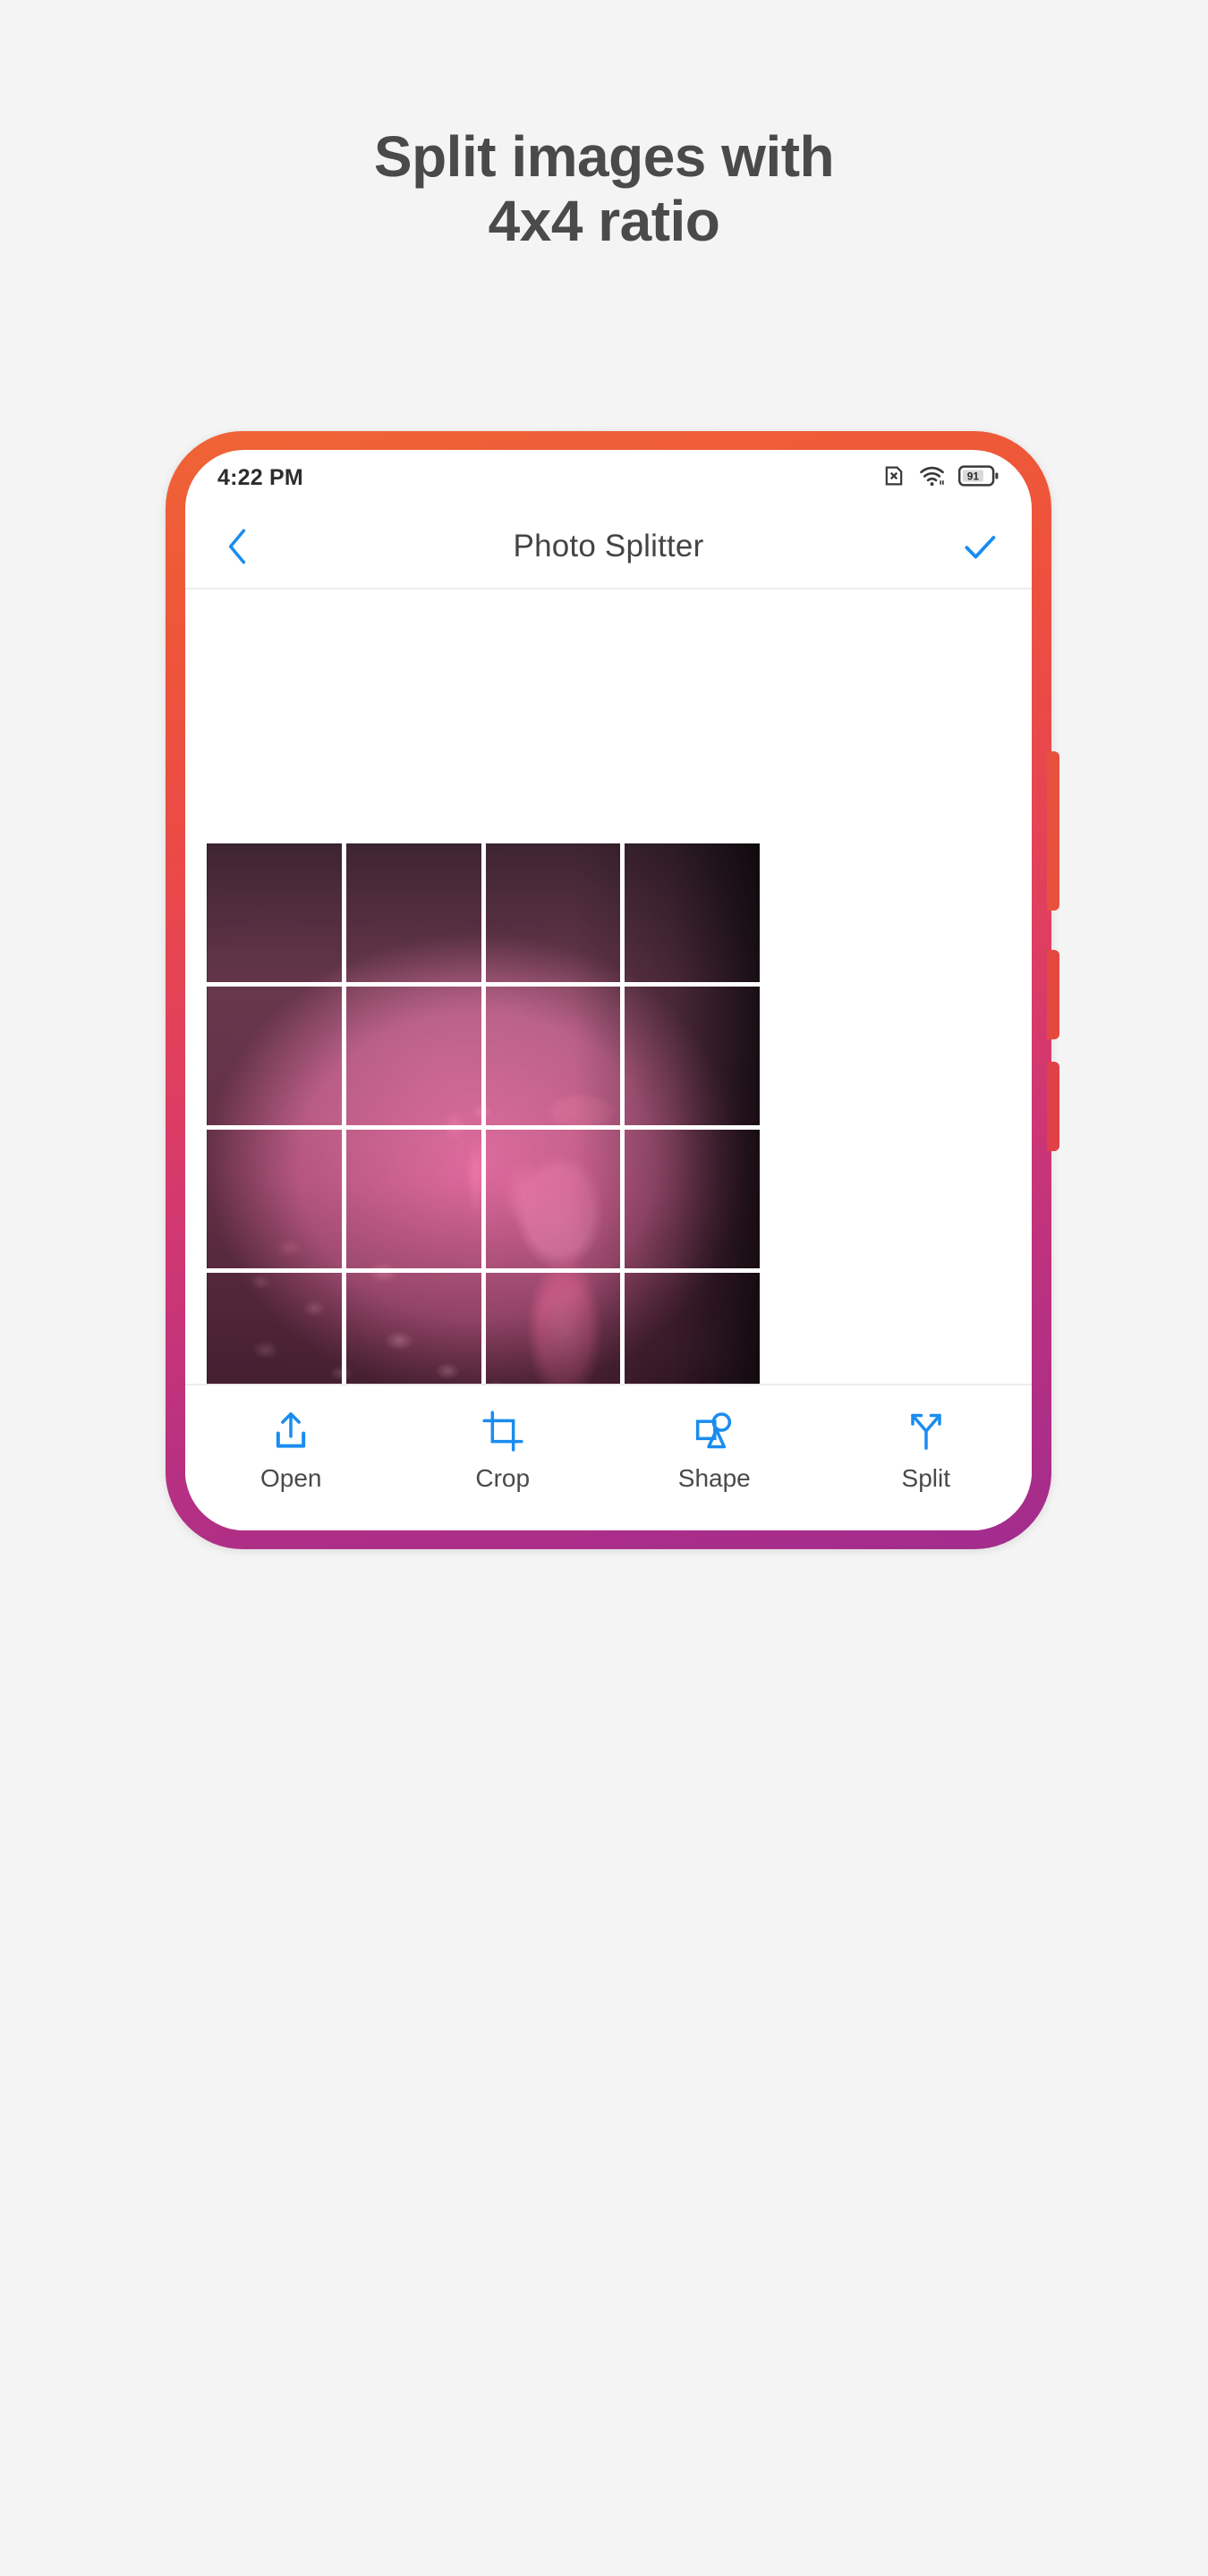  Describe the element at coordinates (926, 1431) in the screenshot. I see `split-icon` at that location.